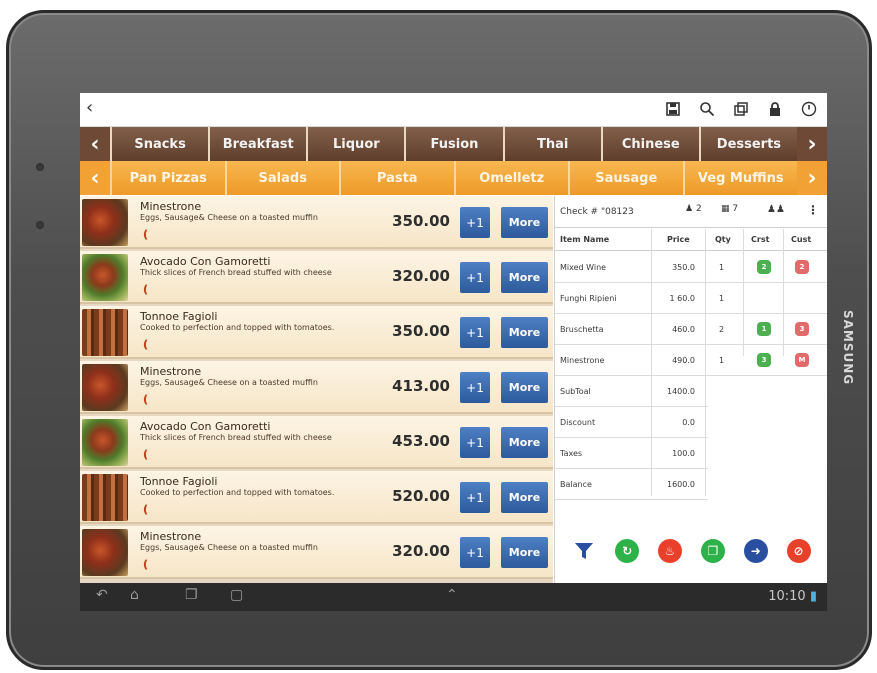 Image resolution: width=877 pixels, height=673 pixels. What do you see at coordinates (813, 596) in the screenshot?
I see `signal-icon: ▮` at bounding box center [813, 596].